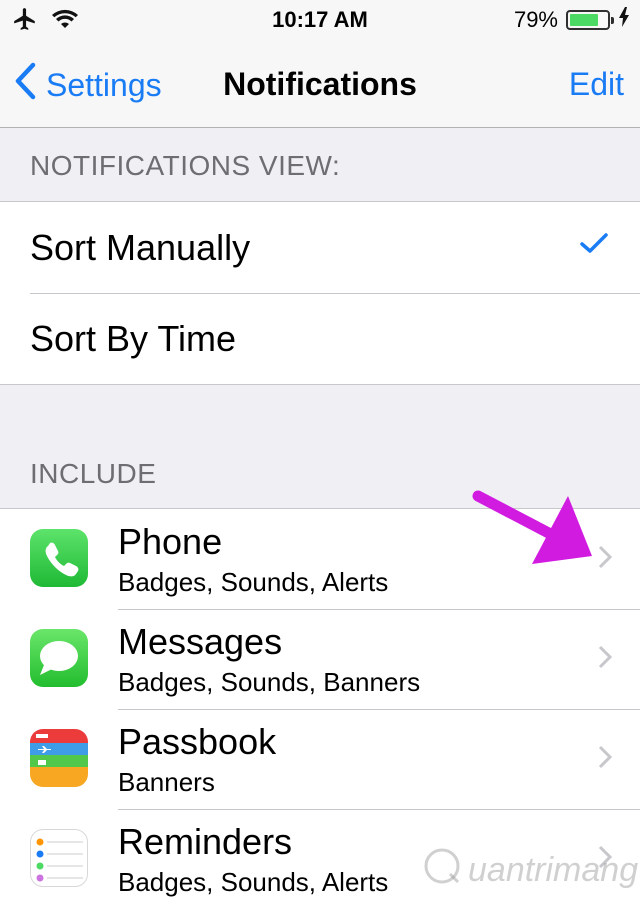 This screenshot has width=640, height=909. Describe the element at coordinates (594, 243) in the screenshot. I see `checkmark-icon` at that location.